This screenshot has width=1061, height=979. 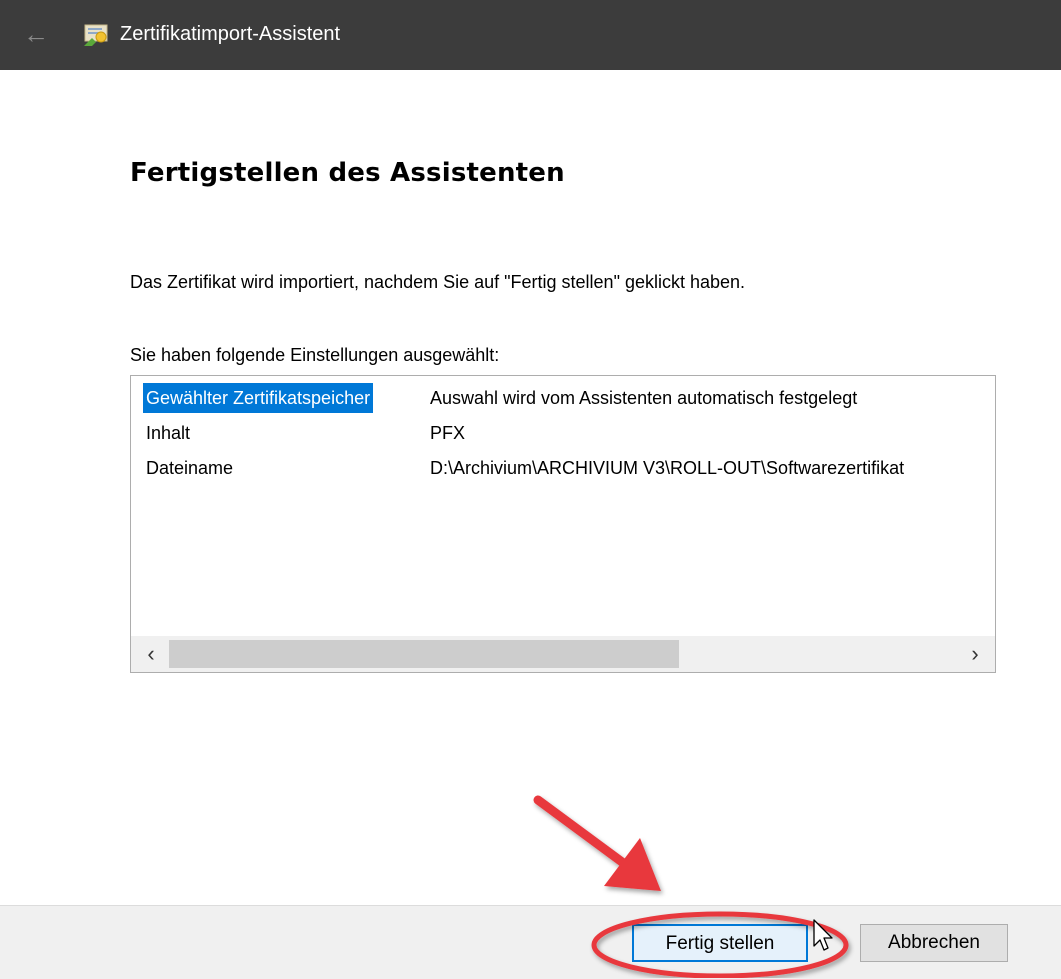 I want to click on scroll-left-icon: ‹, so click(x=151, y=654).